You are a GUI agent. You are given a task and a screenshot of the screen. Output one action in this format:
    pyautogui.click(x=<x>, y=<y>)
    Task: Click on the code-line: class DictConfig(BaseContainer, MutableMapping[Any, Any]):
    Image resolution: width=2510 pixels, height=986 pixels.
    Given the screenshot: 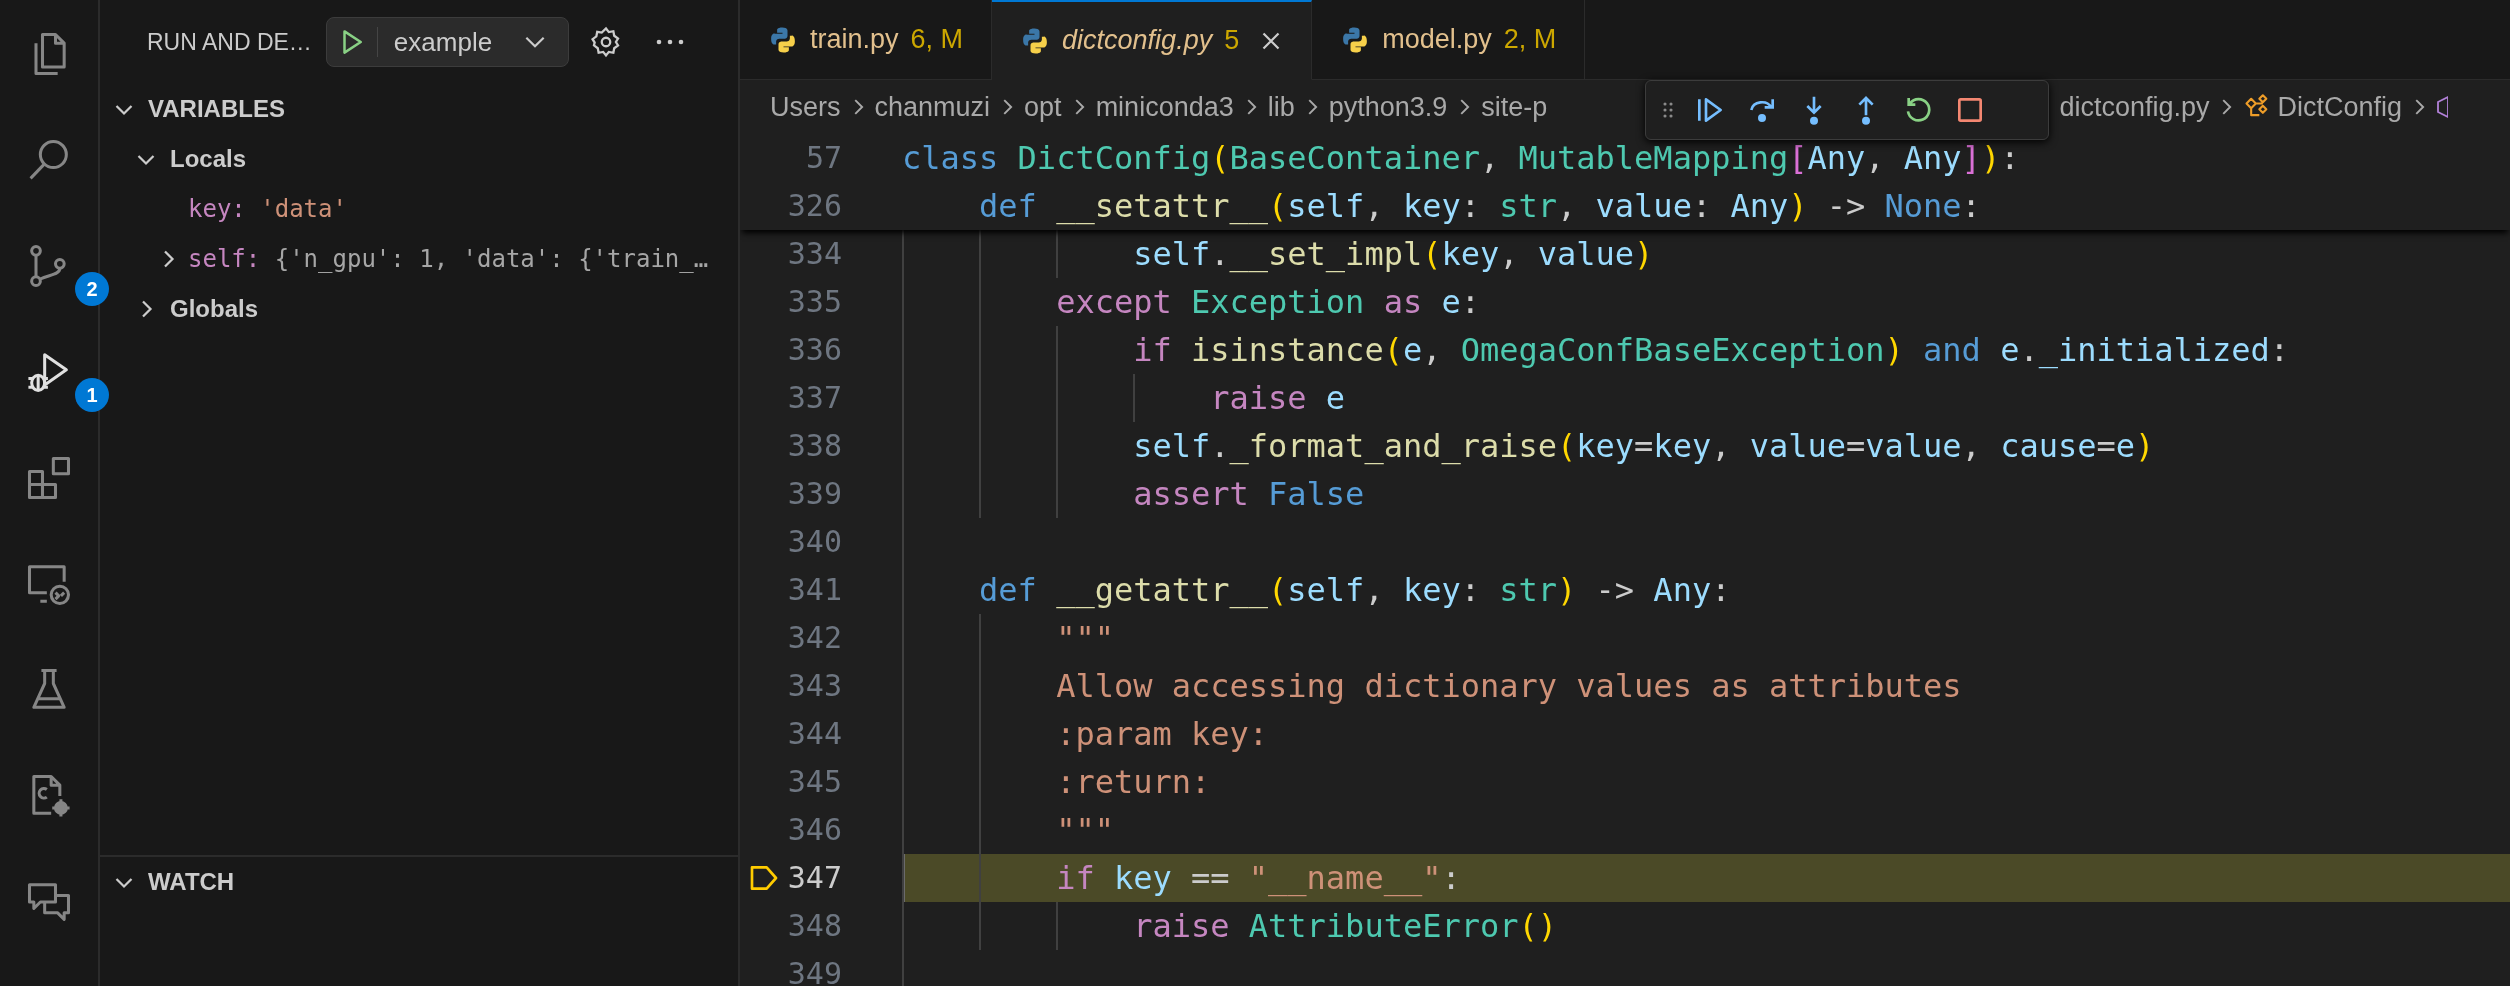 What is the action you would take?
    pyautogui.click(x=1461, y=158)
    